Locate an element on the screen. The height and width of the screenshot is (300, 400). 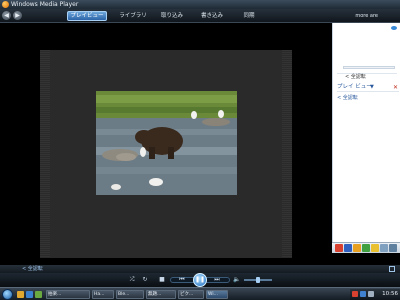
playback-controls: ⤮ ↻ ■ ⏮ ❚❚ ⏭ 🔈 is located at coordinates (200, 280).